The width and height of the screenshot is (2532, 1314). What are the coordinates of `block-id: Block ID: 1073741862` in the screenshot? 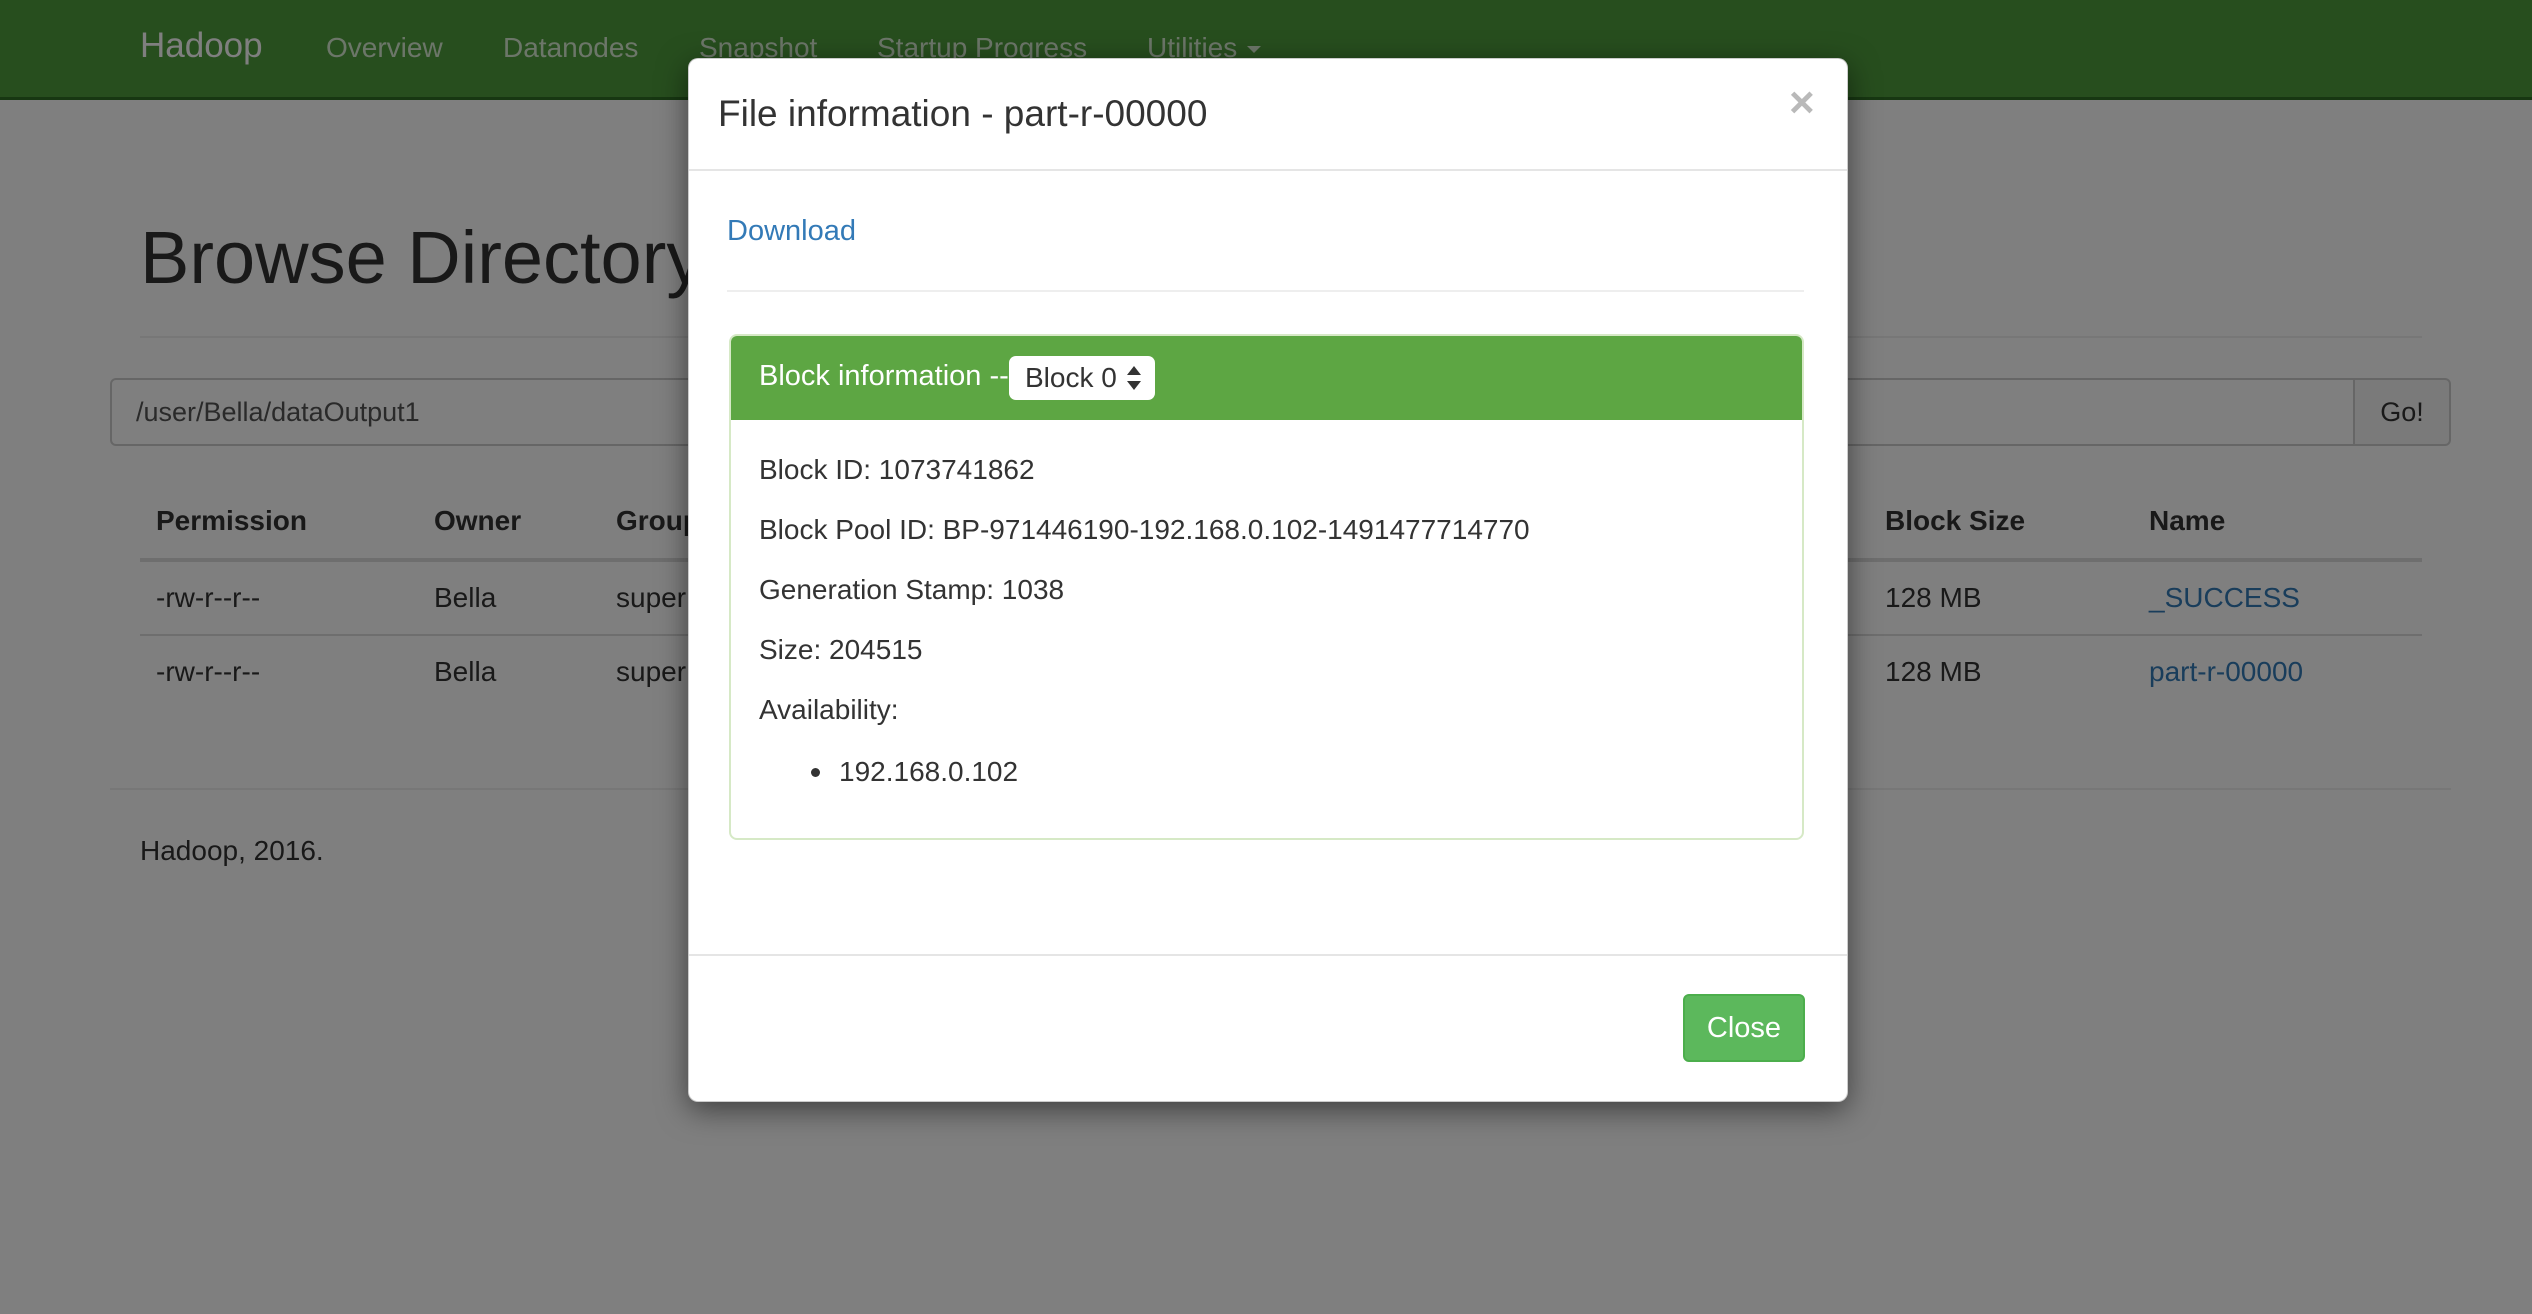 It's located at (897, 469).